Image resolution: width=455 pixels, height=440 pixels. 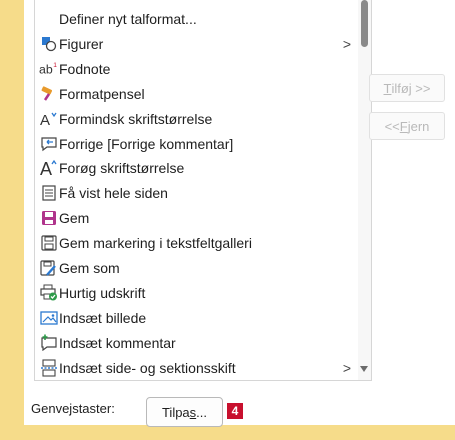 What do you see at coordinates (197, 193) in the screenshot?
I see `list-item: Få vist hele siden` at bounding box center [197, 193].